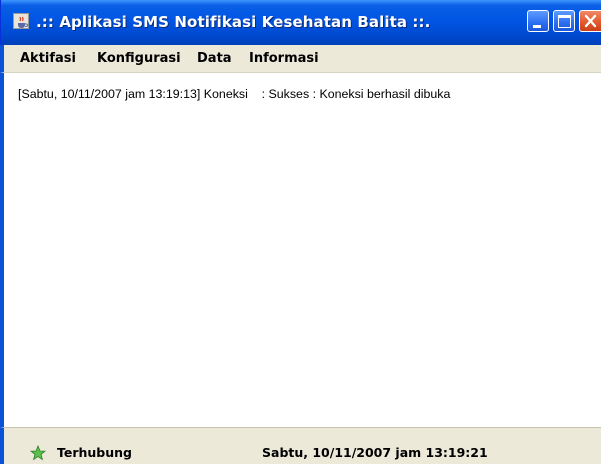 Image resolution: width=601 pixels, height=464 pixels. What do you see at coordinates (38, 453) in the screenshot?
I see `green-star-icon` at bounding box center [38, 453].